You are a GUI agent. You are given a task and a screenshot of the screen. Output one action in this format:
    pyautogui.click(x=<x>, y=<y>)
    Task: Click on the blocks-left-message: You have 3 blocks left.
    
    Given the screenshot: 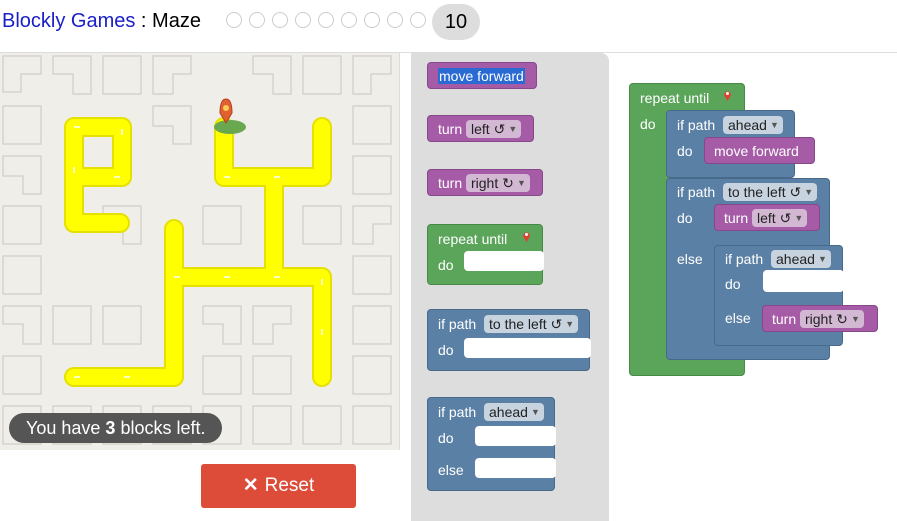 What is the action you would take?
    pyautogui.click(x=116, y=428)
    